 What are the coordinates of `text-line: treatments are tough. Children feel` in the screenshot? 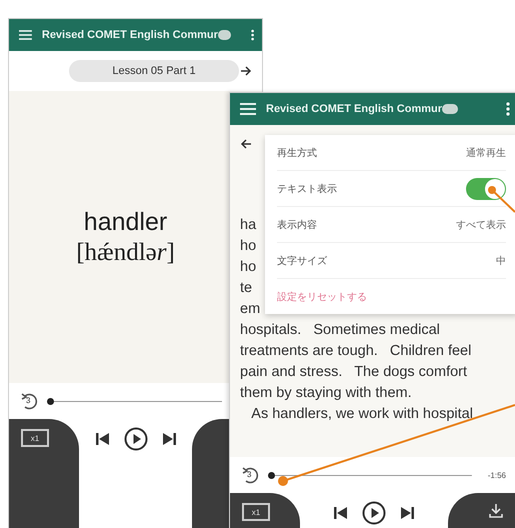 It's located at (356, 351).